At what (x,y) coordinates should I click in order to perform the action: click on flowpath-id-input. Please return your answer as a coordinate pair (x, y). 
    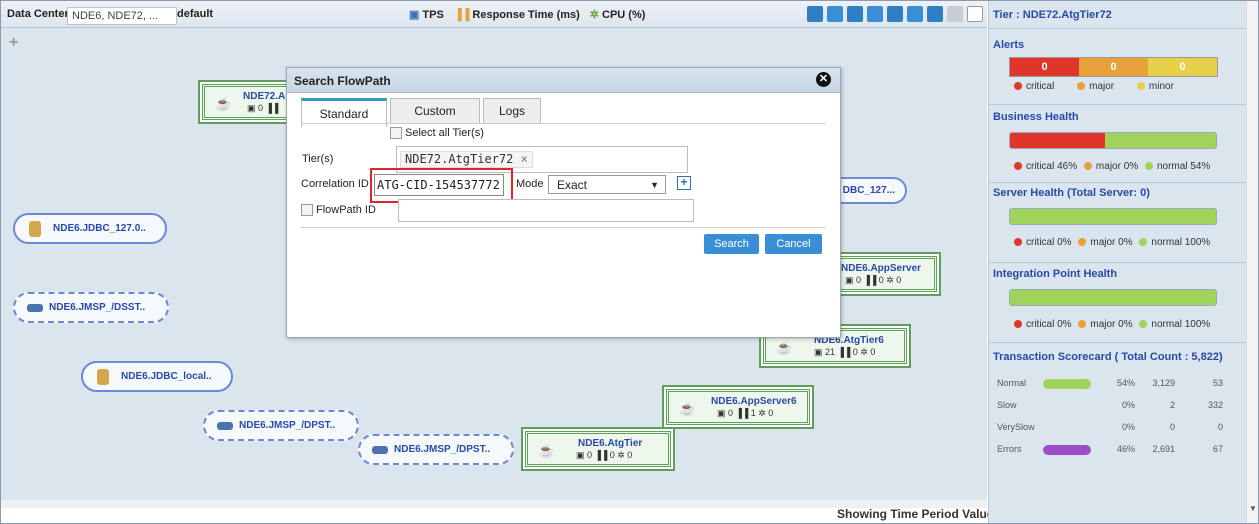
    Looking at the image, I should click on (546, 210).